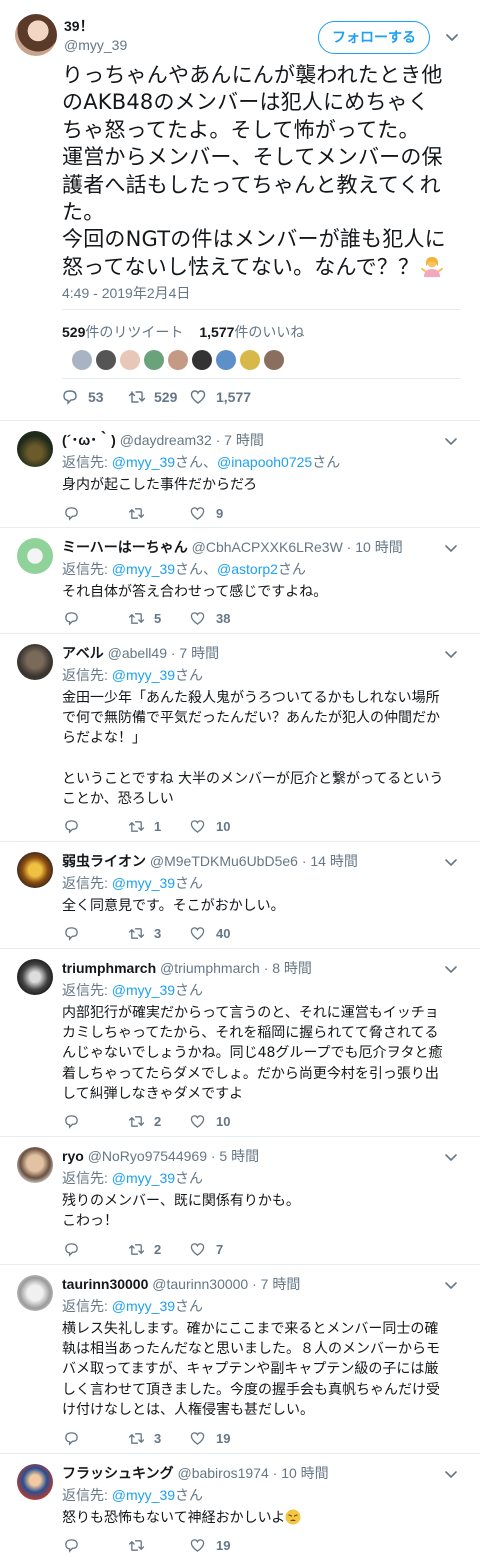 This screenshot has width=480, height=1565. Describe the element at coordinates (96, 397) in the screenshot. I see `reply-count: 53` at that location.